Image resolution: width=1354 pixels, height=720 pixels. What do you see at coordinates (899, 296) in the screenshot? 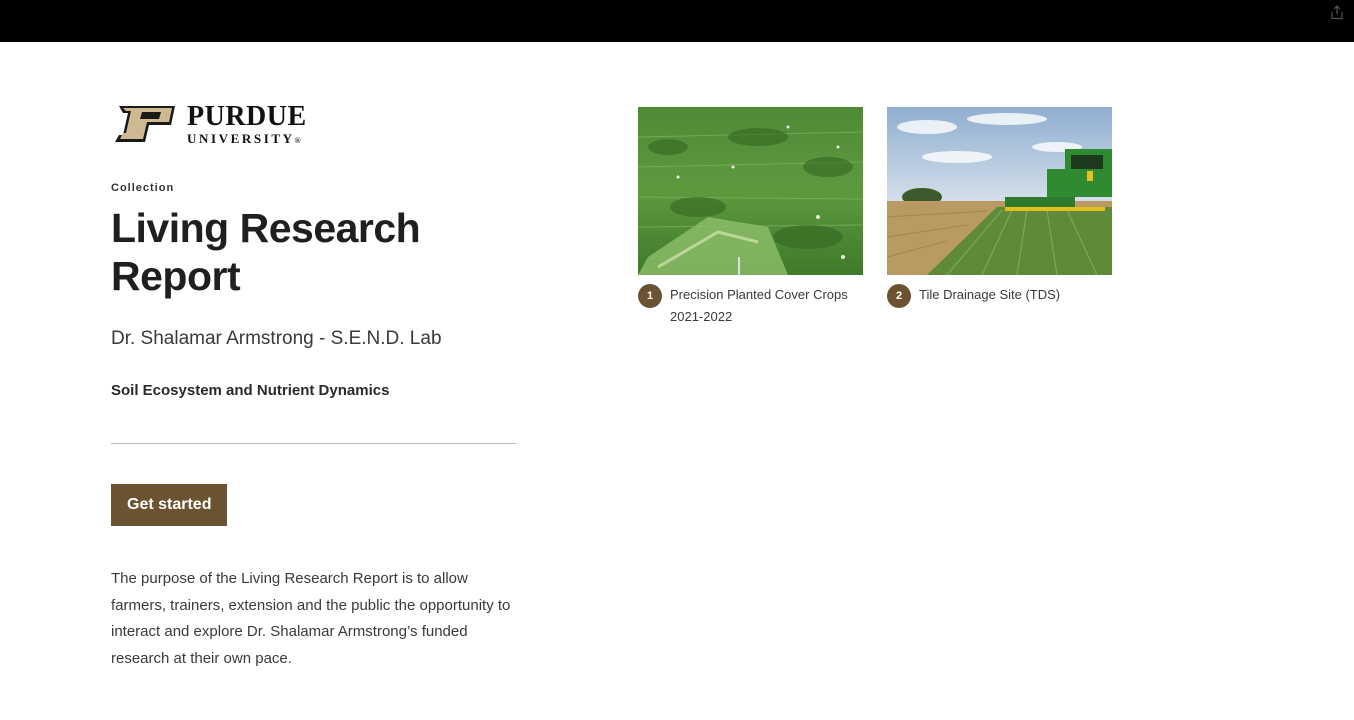
I see `card-number: 2` at bounding box center [899, 296].